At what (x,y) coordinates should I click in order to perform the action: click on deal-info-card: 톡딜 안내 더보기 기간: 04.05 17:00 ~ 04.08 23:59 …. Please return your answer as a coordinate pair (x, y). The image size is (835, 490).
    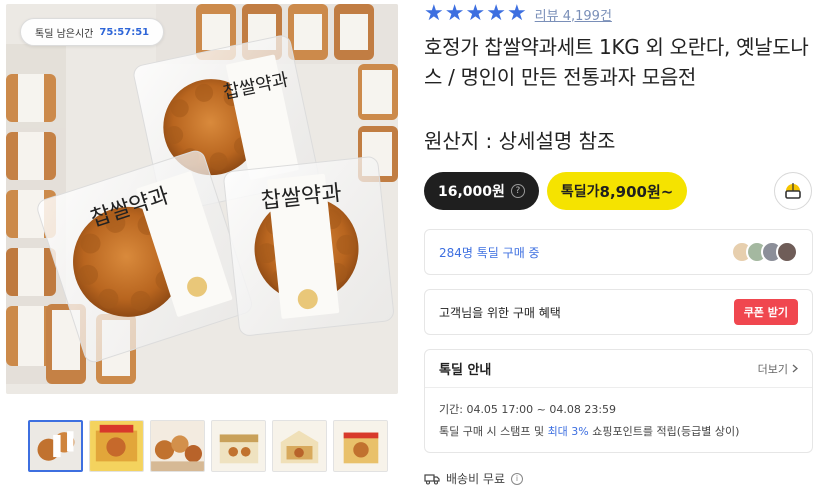
    Looking at the image, I should click on (618, 401).